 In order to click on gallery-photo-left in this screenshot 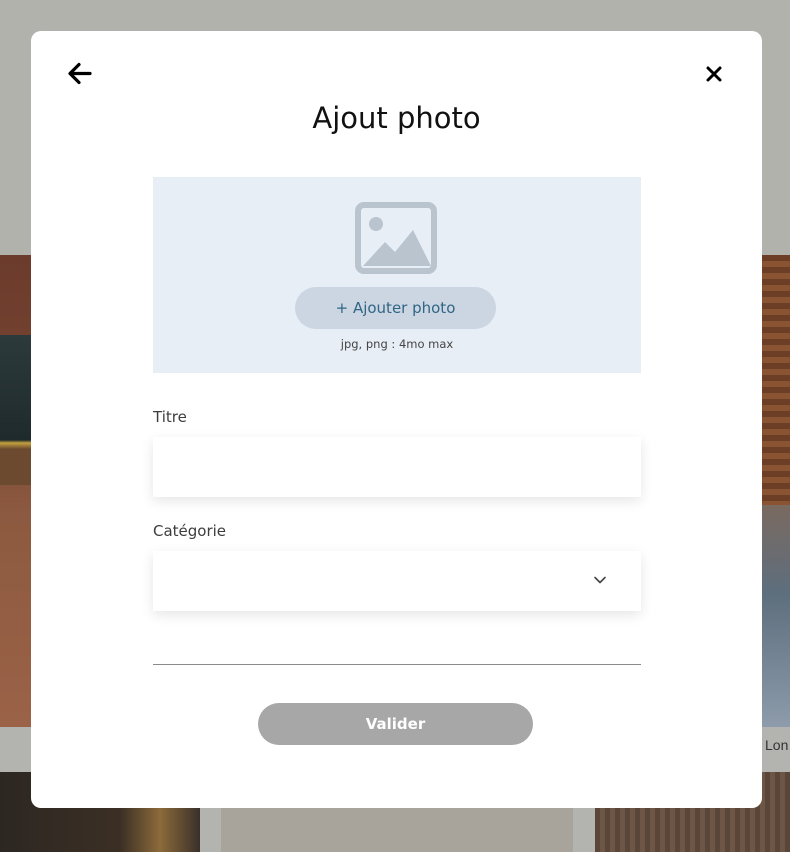, I will do `click(15, 491)`.